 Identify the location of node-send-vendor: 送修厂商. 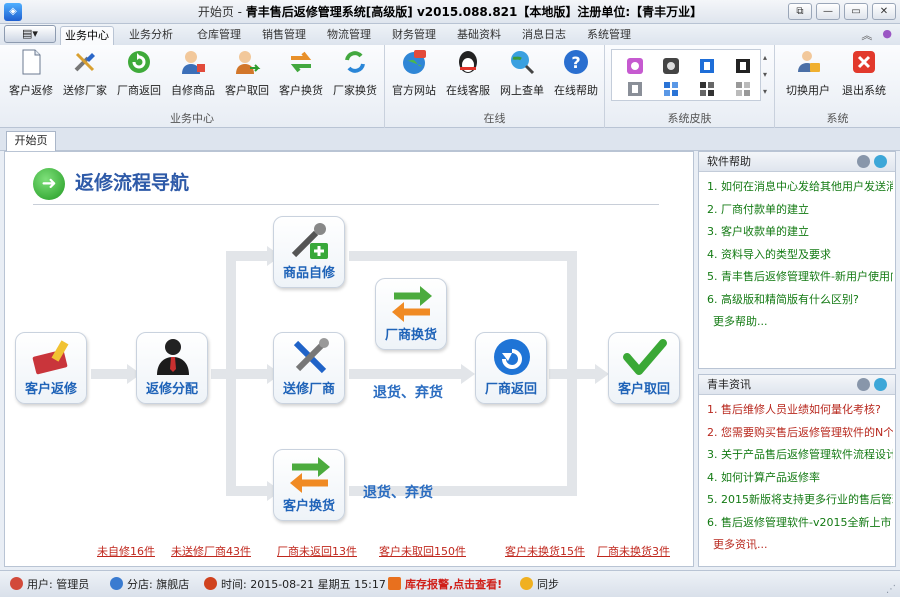
(309, 368).